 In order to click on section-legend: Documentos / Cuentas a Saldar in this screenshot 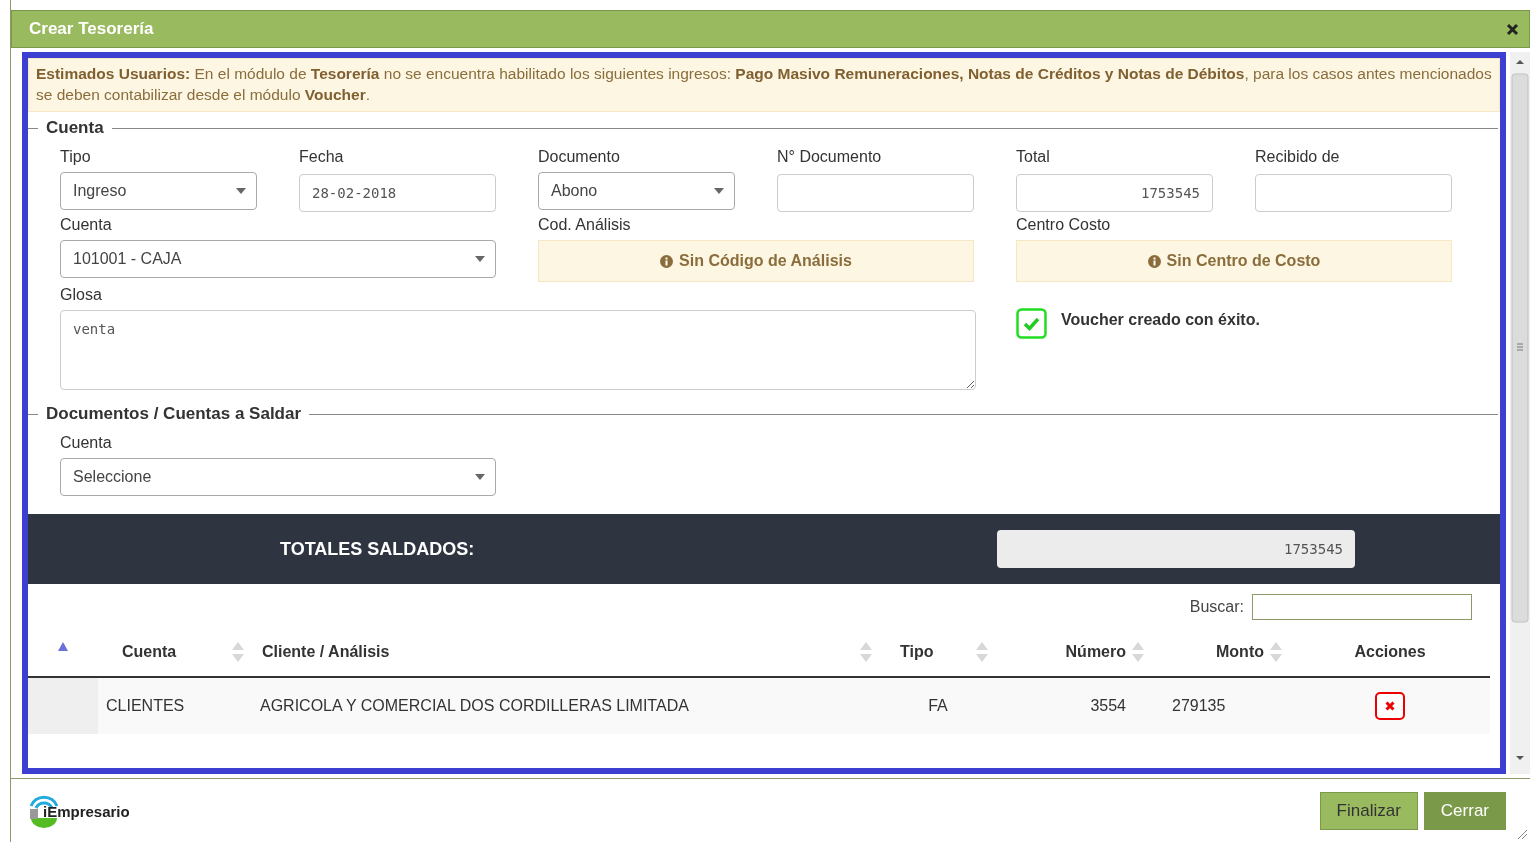, I will do `click(174, 414)`.